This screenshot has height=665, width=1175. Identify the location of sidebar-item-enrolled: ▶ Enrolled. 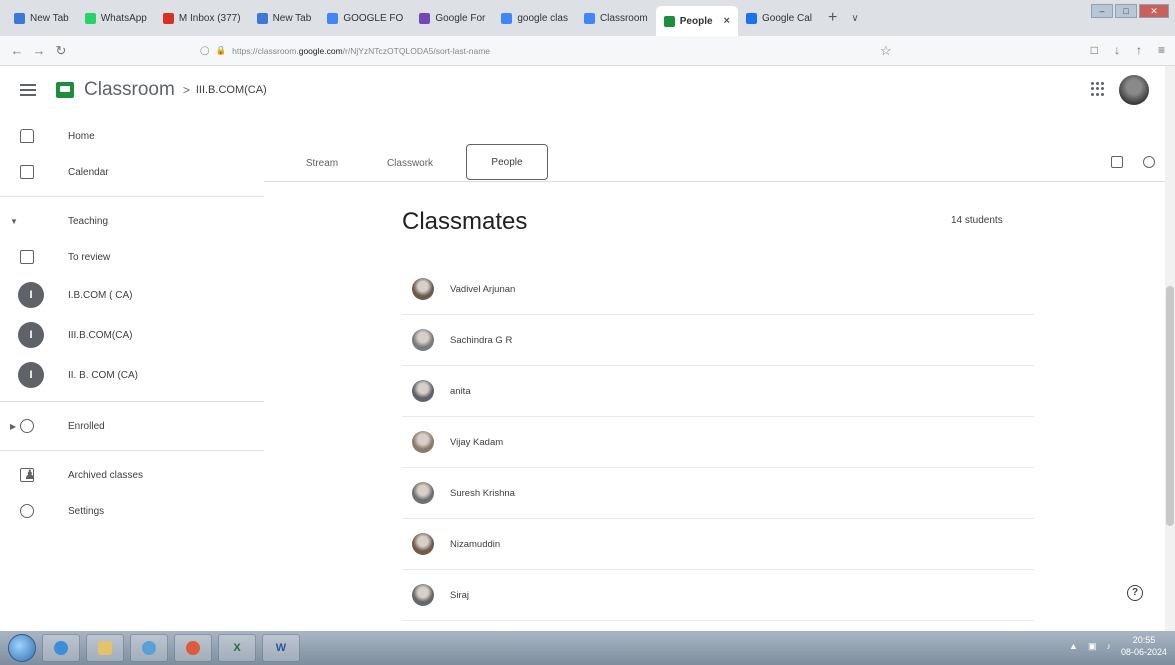
(132, 426).